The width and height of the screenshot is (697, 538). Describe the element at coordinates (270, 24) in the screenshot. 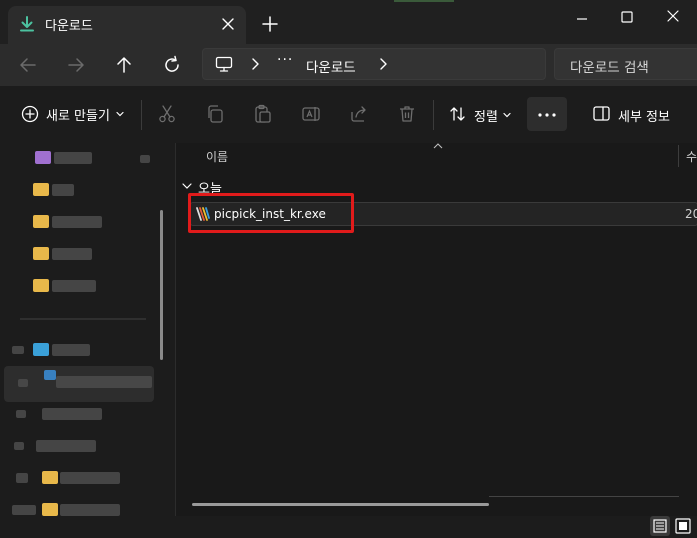

I see `new-tab-button` at that location.